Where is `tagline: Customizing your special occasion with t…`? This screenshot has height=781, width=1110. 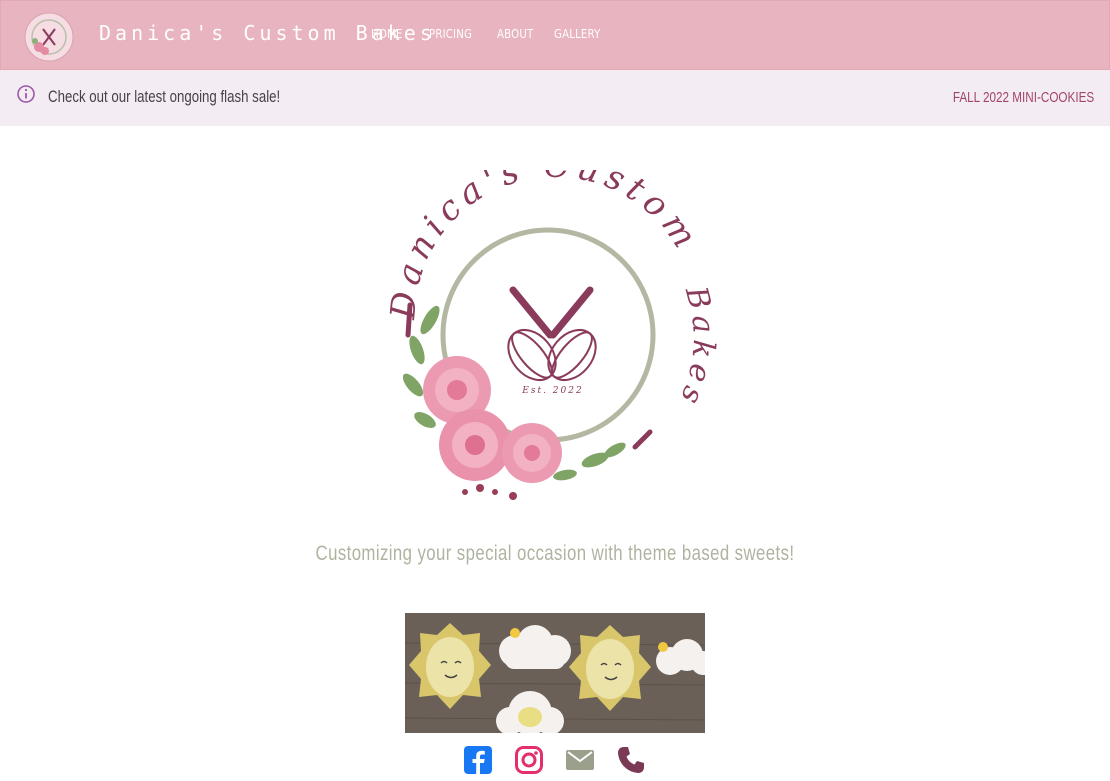
tagline: Customizing your special occasion with t… is located at coordinates (555, 553).